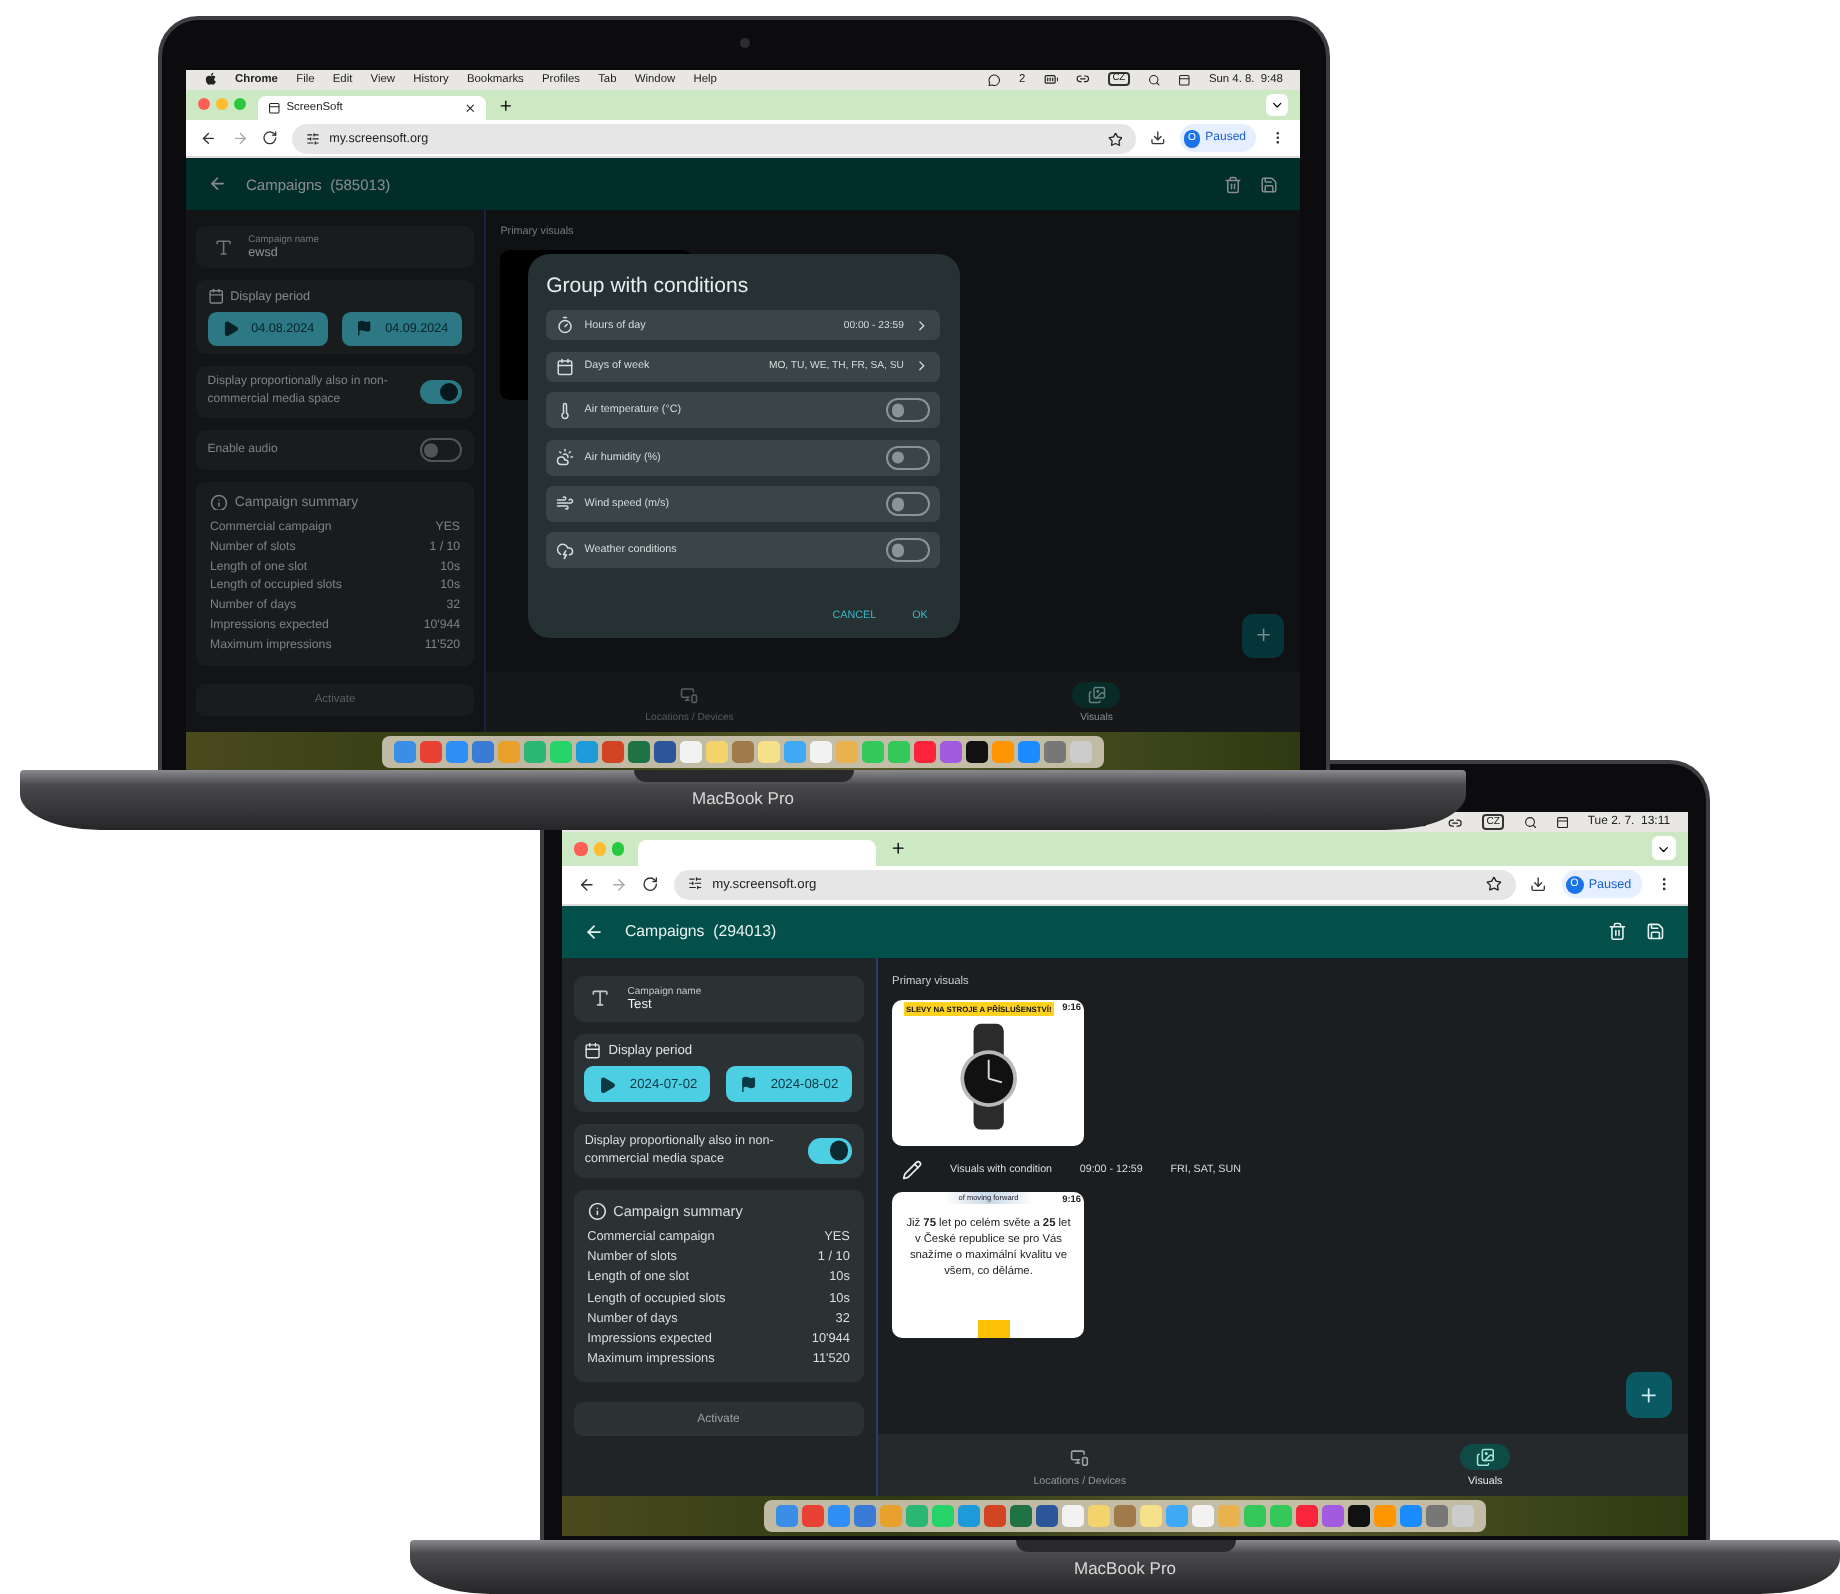  I want to click on wind-icon, so click(565, 503).